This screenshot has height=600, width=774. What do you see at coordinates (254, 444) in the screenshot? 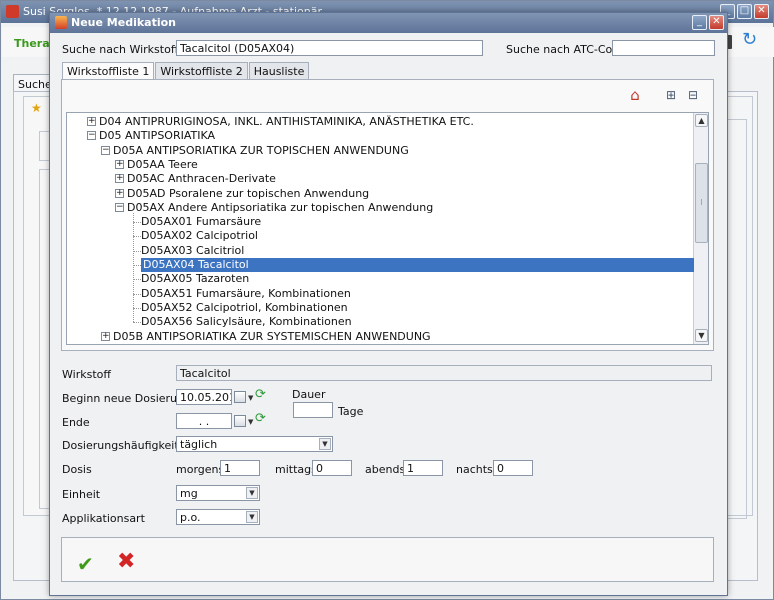
I see `haeufigkeit-select: täglich ▼` at bounding box center [254, 444].